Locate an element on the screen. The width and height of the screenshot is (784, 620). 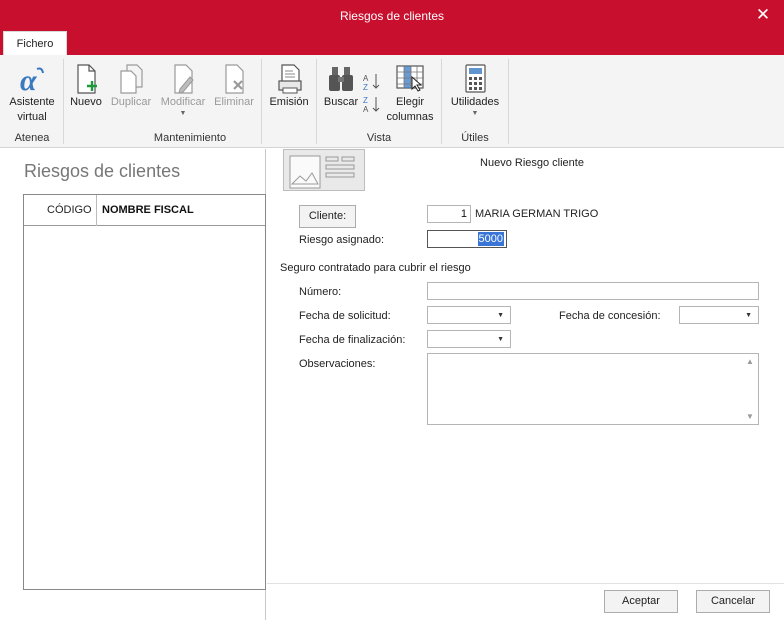
numero-input is located at coordinates (593, 291).